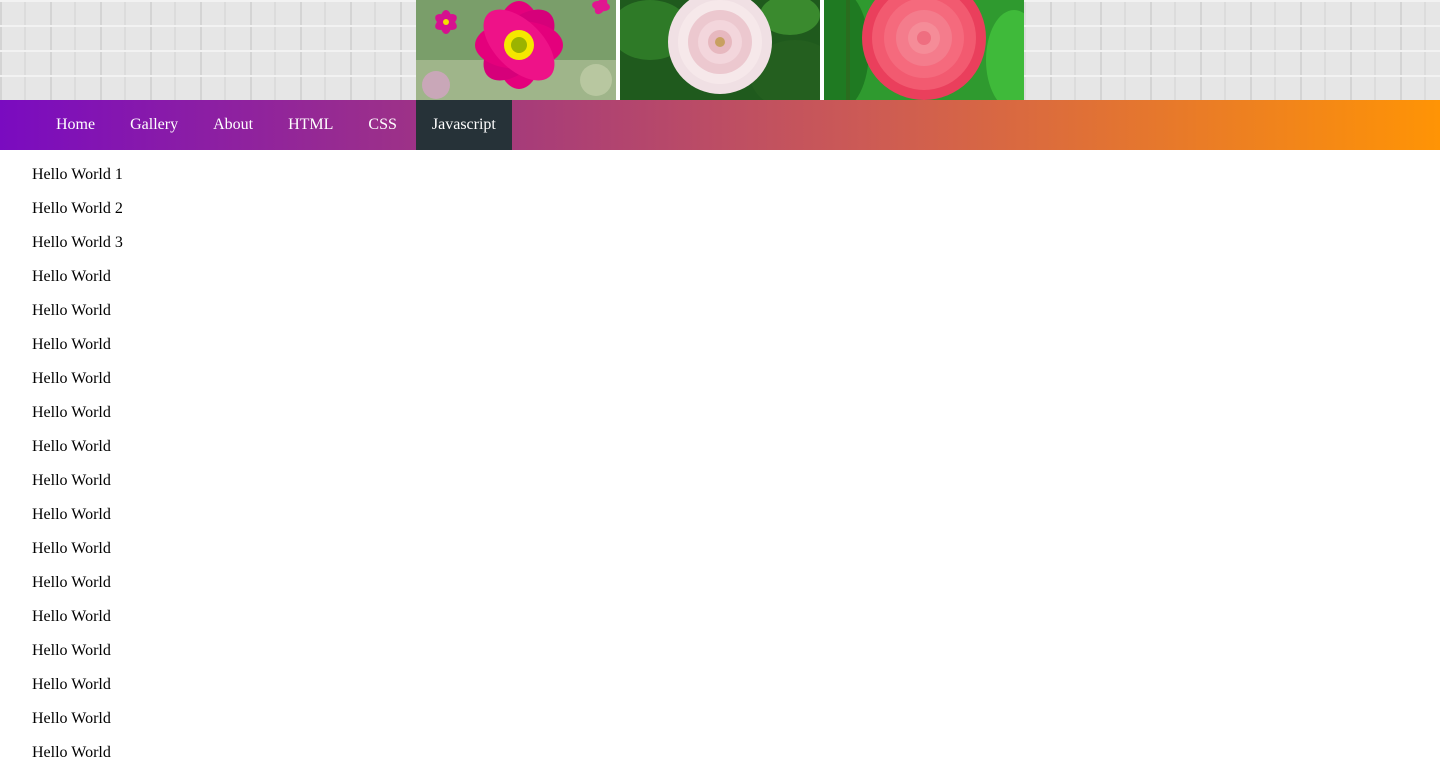 The width and height of the screenshot is (1440, 758). Describe the element at coordinates (382, 125) in the screenshot. I see `nav-item-css: CSS` at that location.